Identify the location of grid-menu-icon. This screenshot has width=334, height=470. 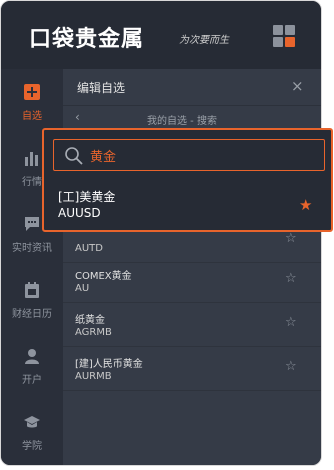
(284, 36).